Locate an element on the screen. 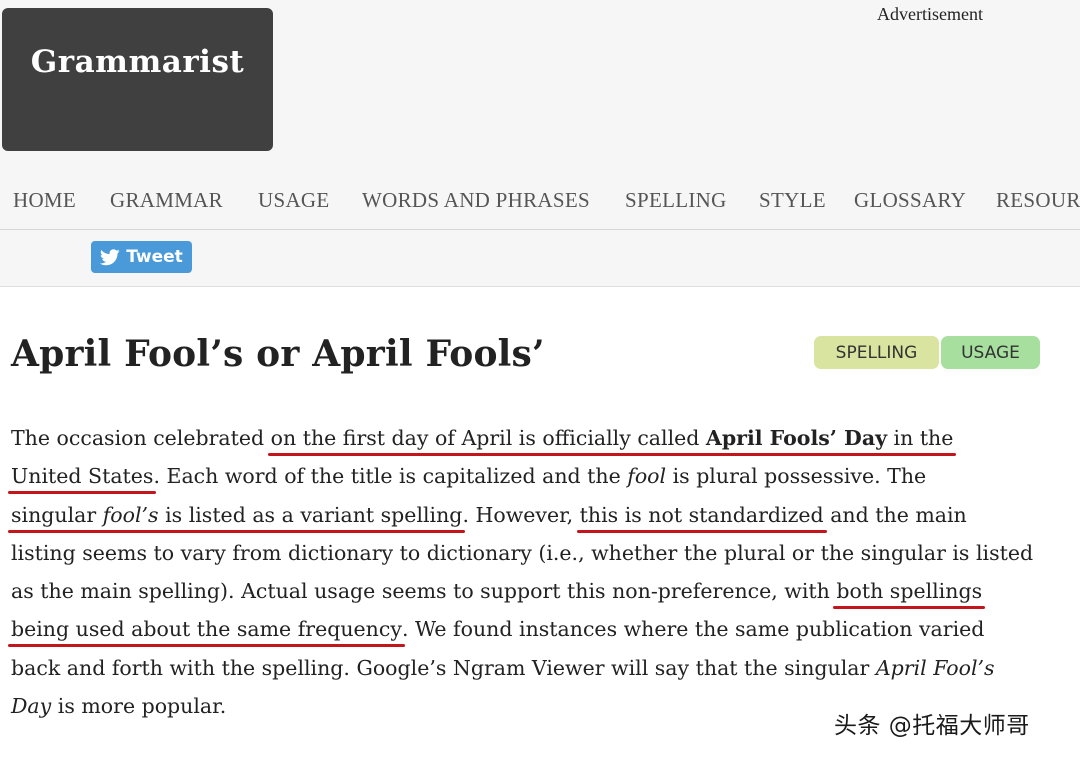  text: The occasion celebrated is located at coordinates (141, 438).